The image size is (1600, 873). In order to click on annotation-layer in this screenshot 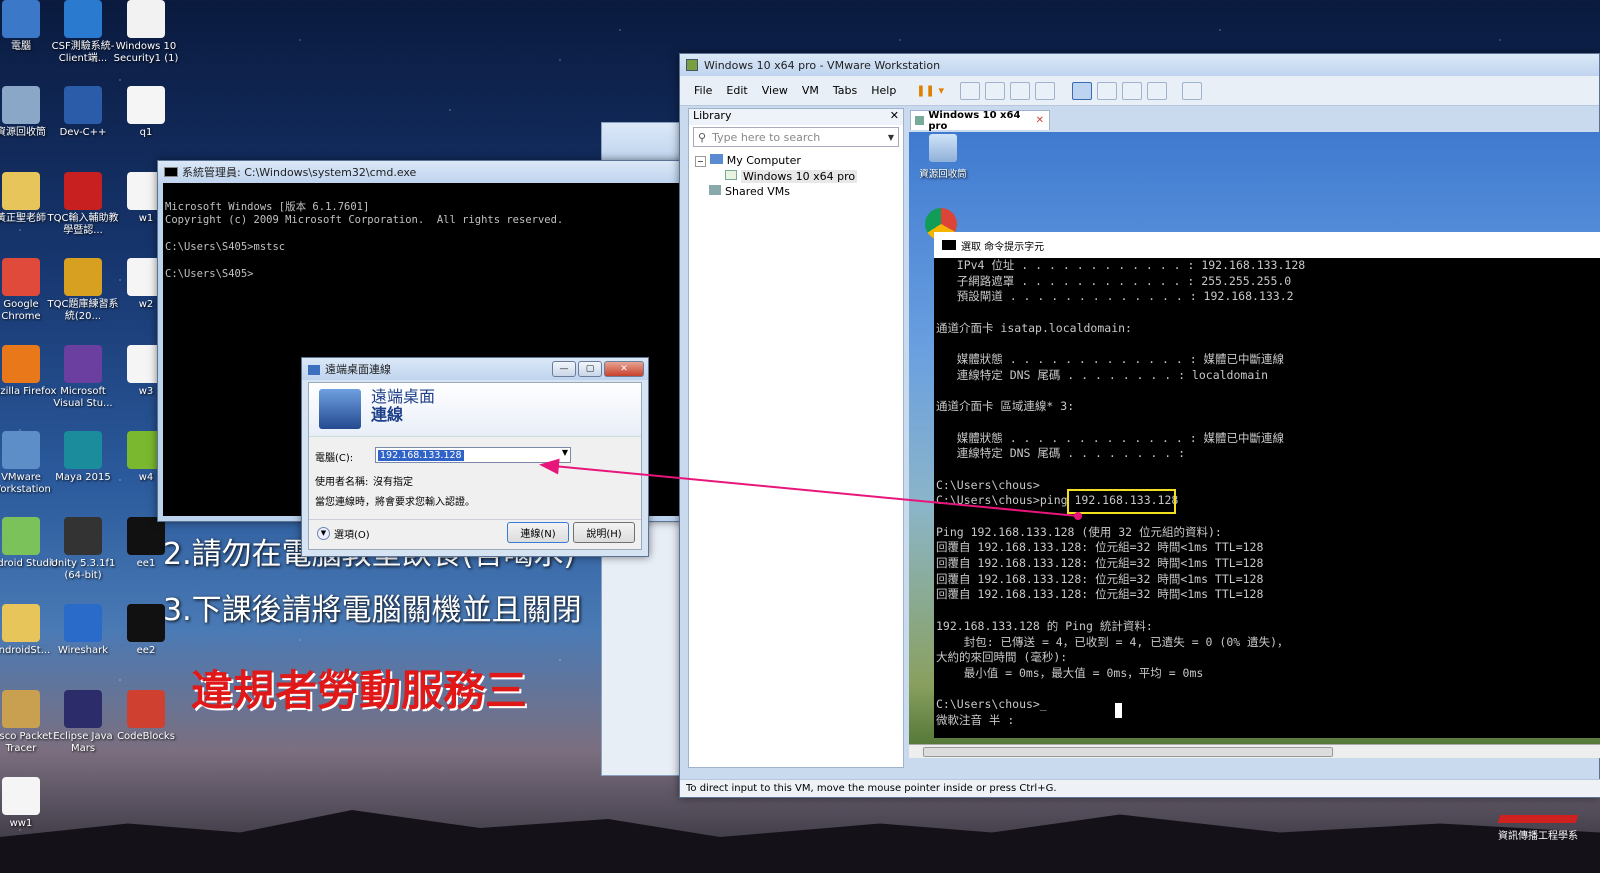, I will do `click(810, 489)`.